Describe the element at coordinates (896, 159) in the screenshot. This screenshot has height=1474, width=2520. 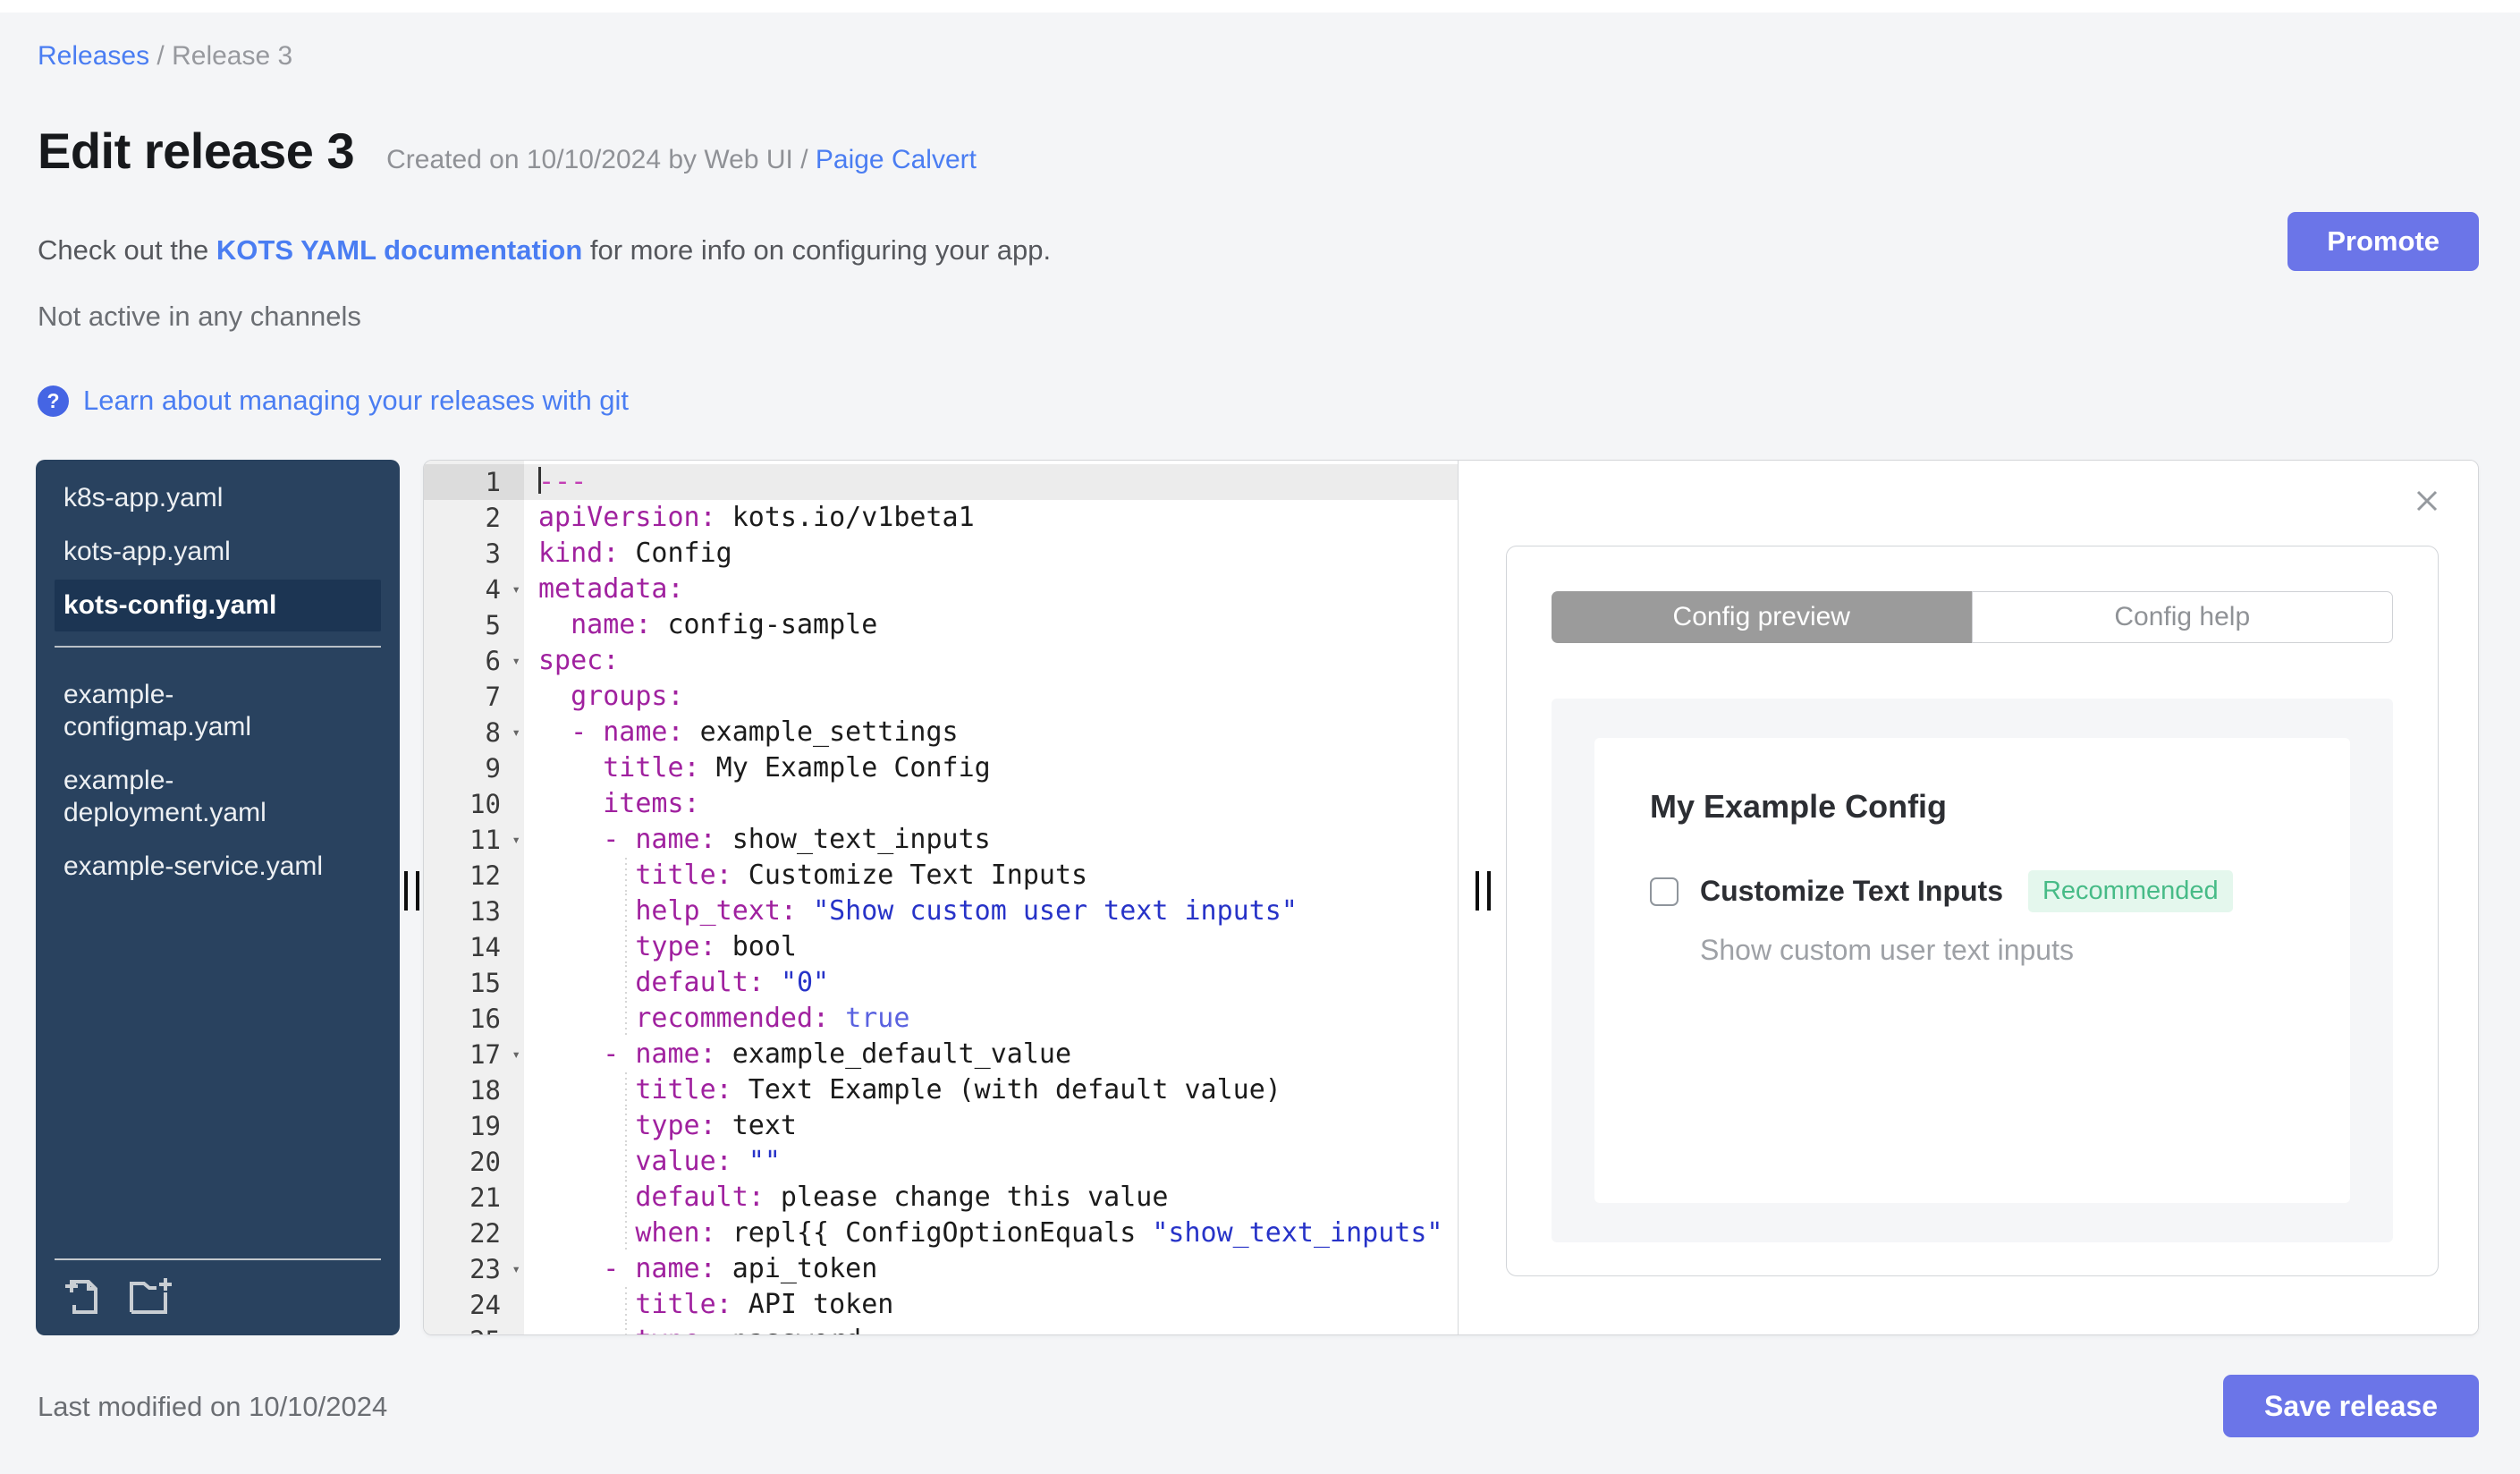
I see `author-link: Paige Calvert` at that location.